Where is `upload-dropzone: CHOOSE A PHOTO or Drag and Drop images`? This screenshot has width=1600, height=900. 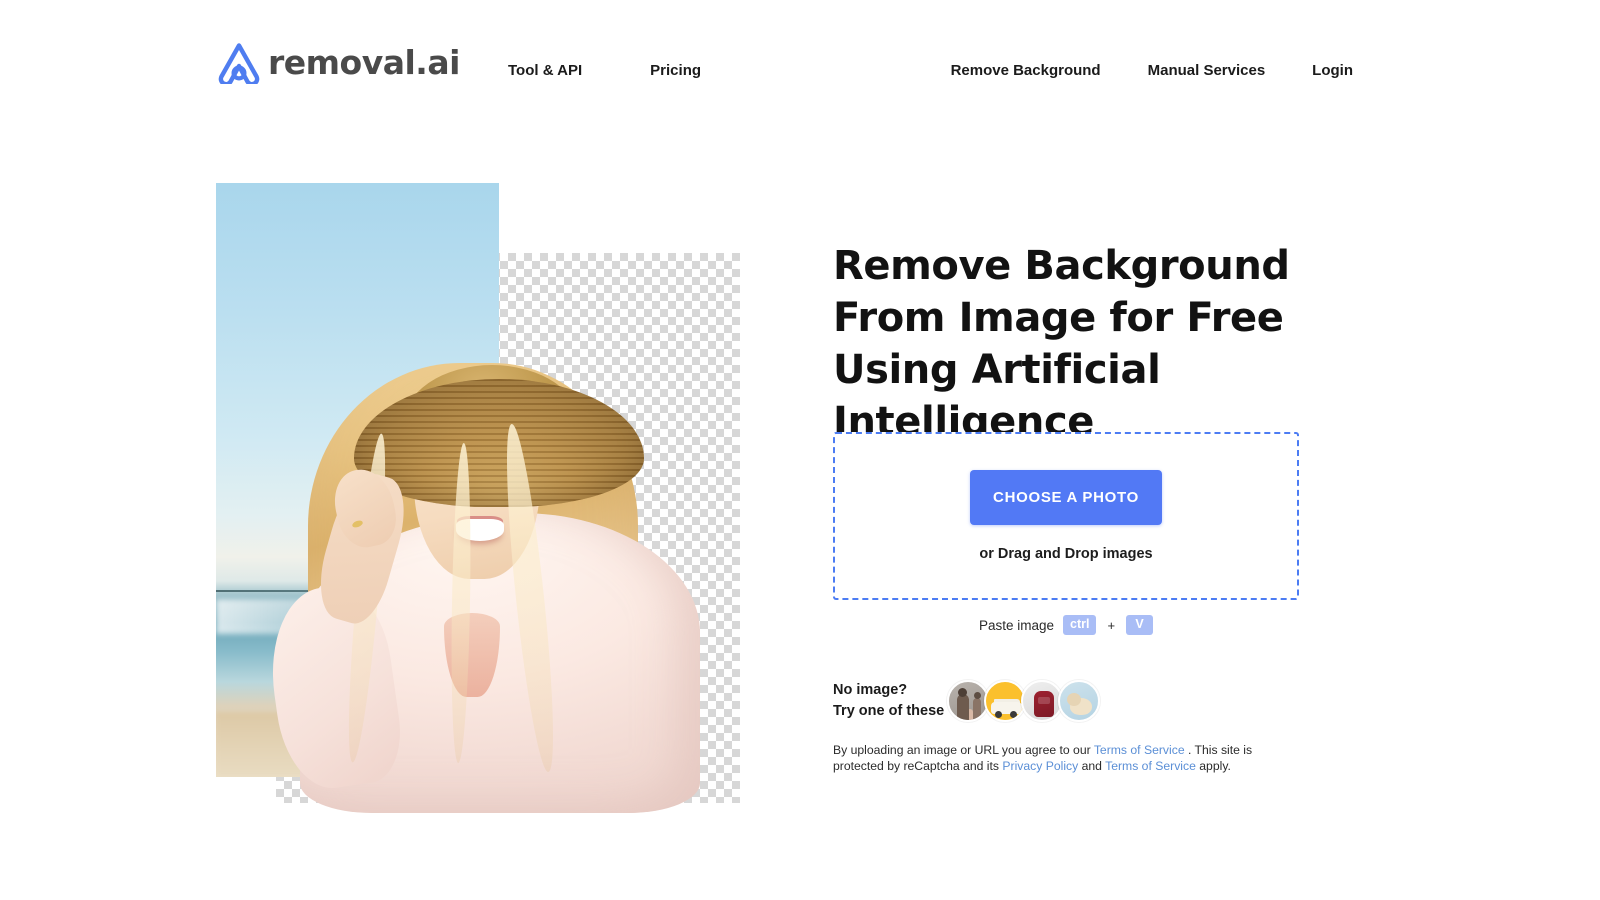
upload-dropzone: CHOOSE A PHOTO or Drag and Drop images is located at coordinates (1066, 516).